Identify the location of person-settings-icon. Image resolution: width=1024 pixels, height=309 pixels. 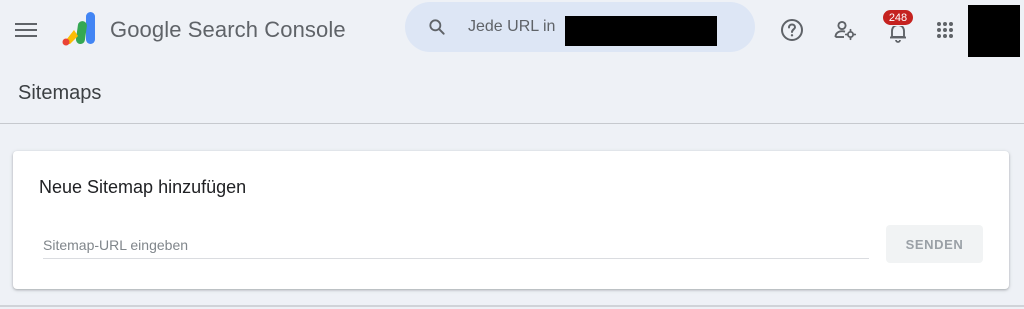
(845, 30).